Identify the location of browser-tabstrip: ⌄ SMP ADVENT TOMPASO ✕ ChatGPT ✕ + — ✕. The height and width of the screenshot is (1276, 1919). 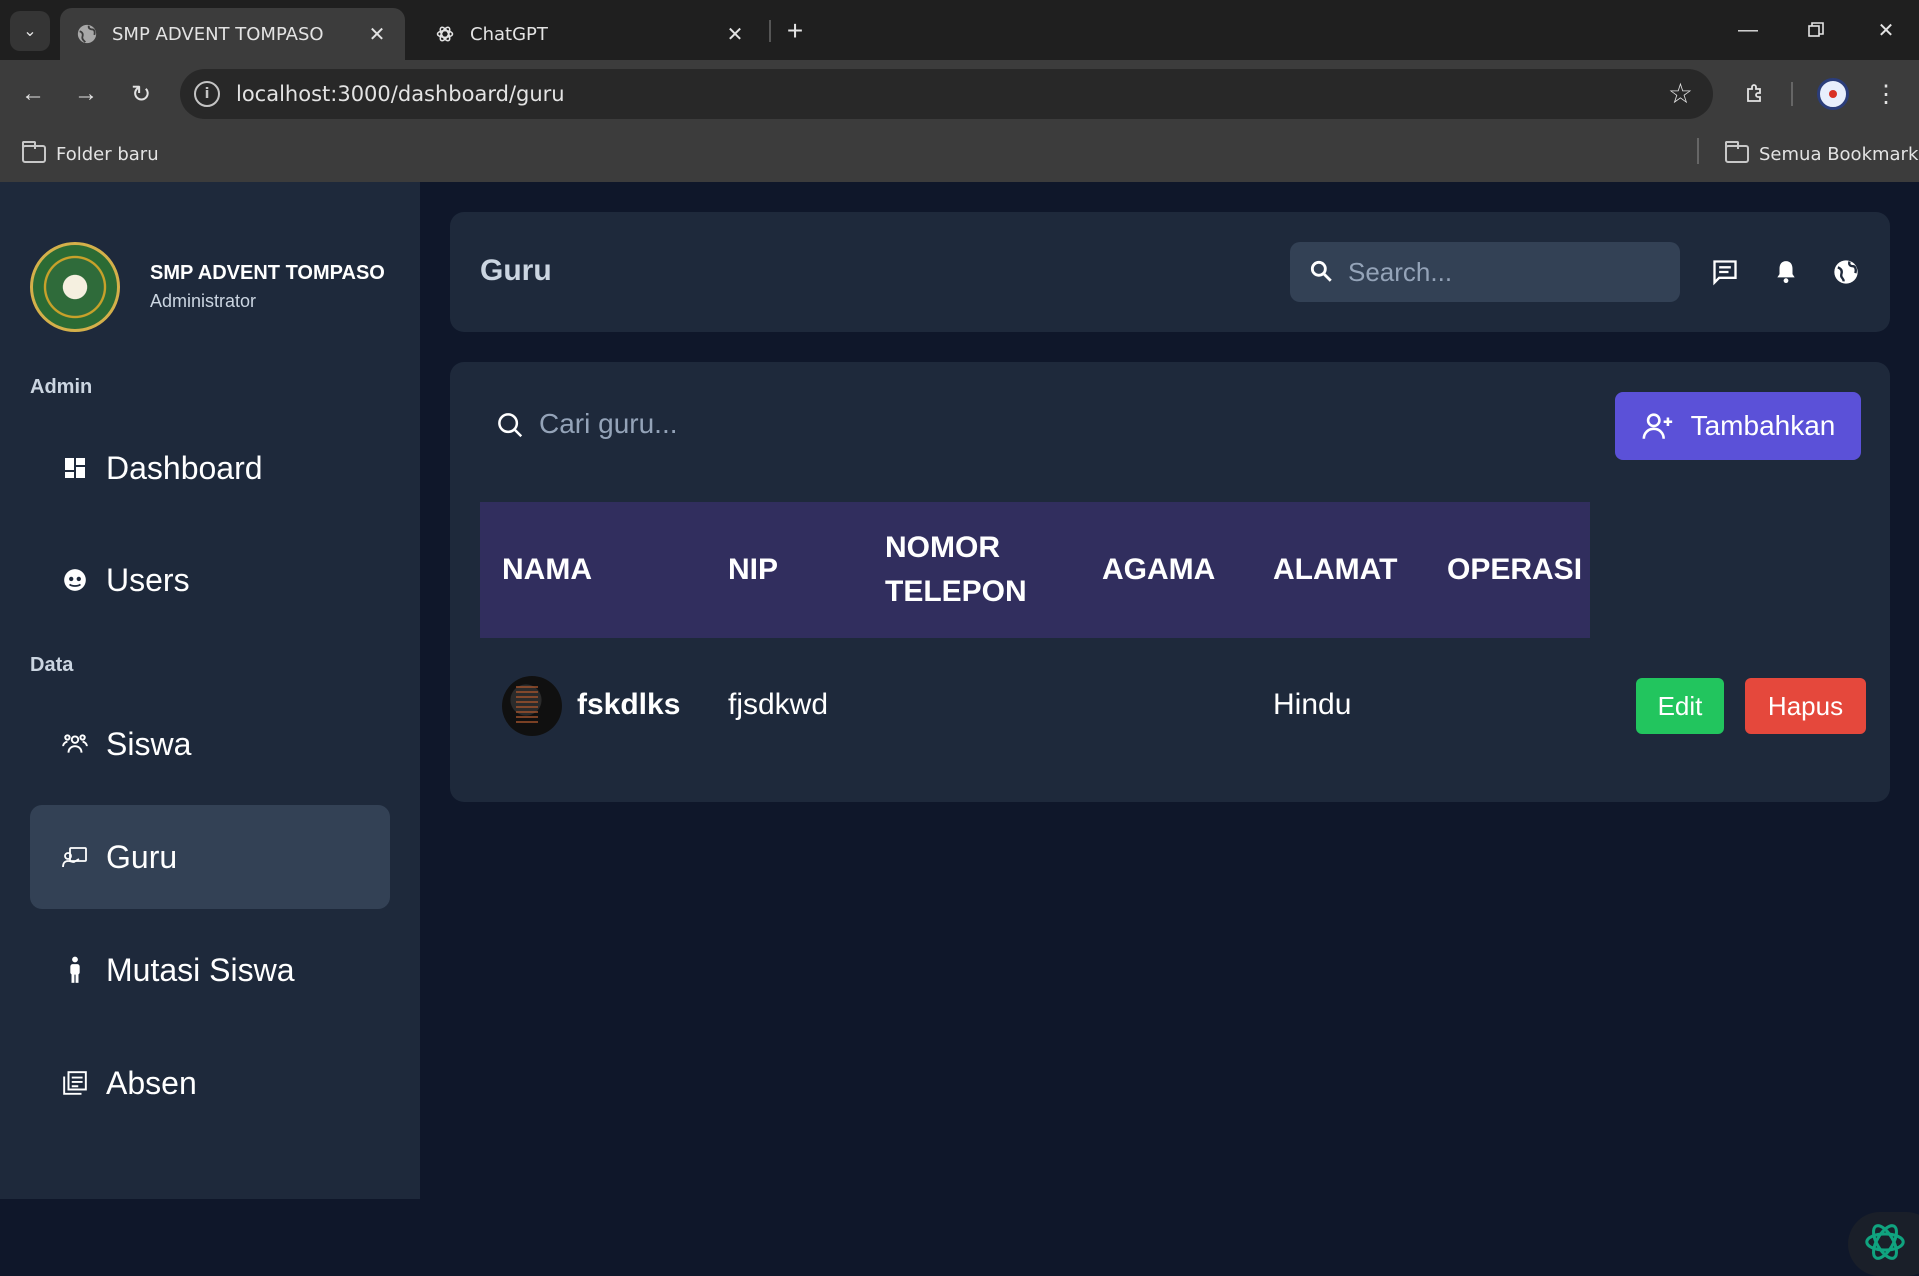
(959, 30).